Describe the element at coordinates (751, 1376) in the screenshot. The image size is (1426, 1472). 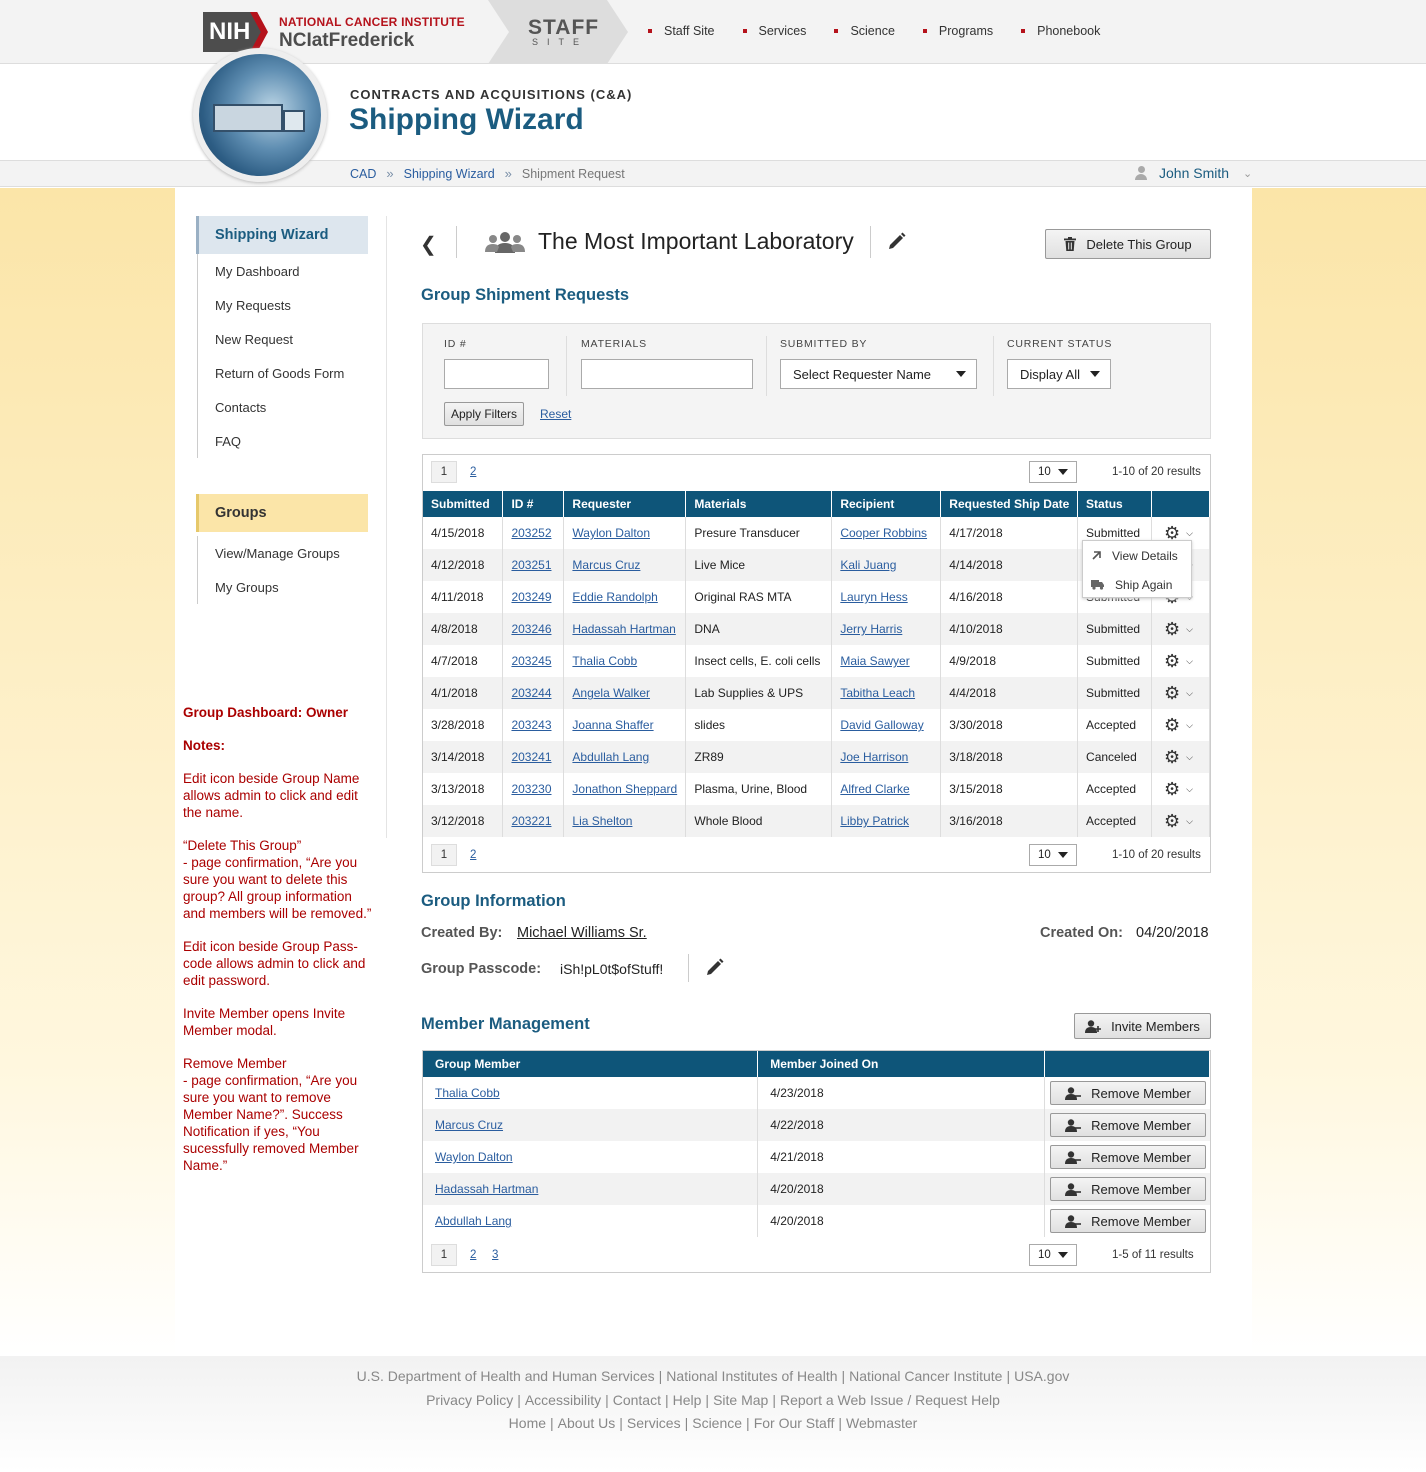
I see `footer-link-national-institutes-of-health: National Institutes of Health` at that location.